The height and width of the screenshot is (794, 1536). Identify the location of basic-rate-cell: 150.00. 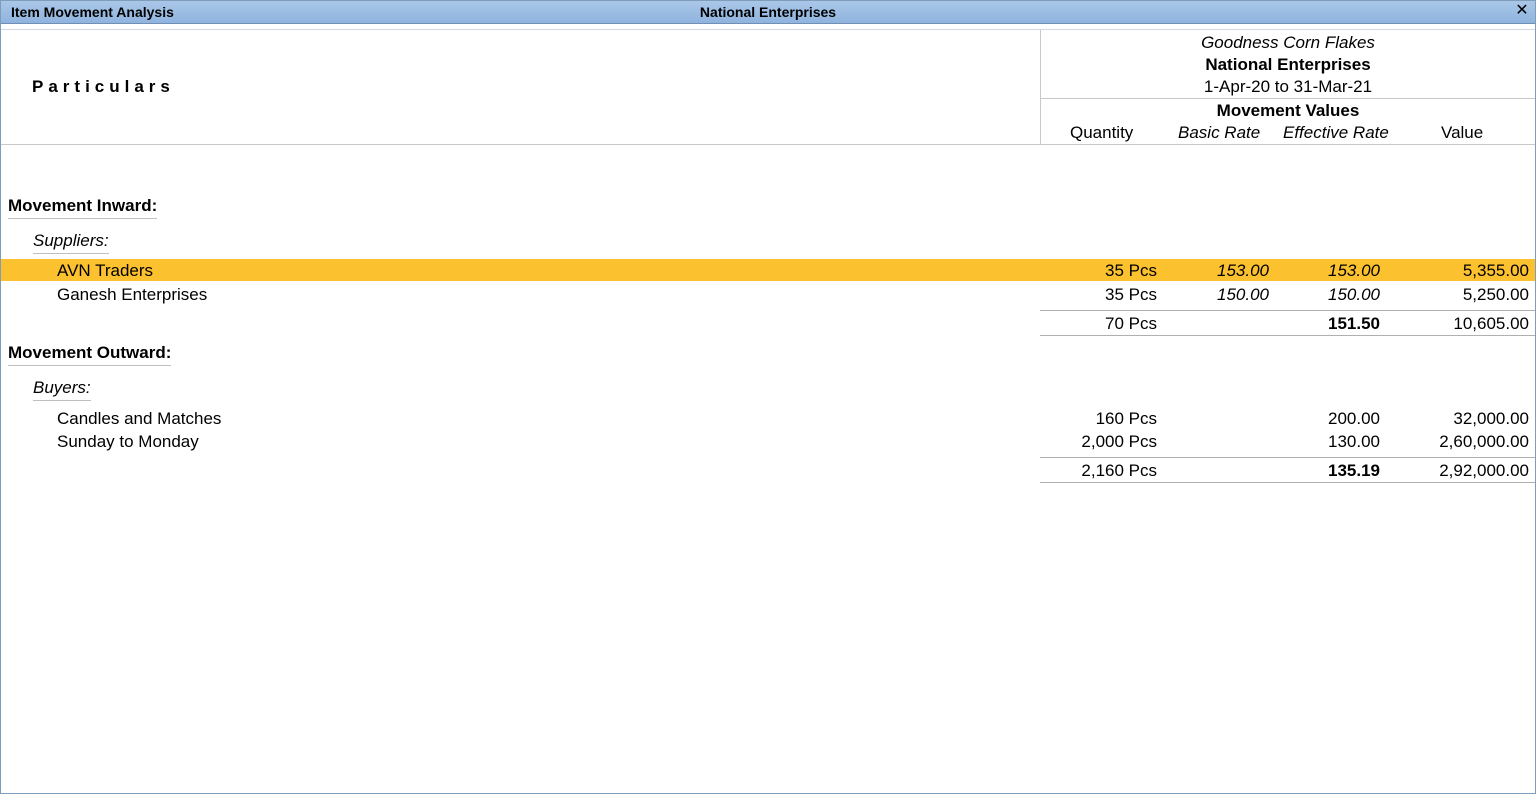
(1243, 294).